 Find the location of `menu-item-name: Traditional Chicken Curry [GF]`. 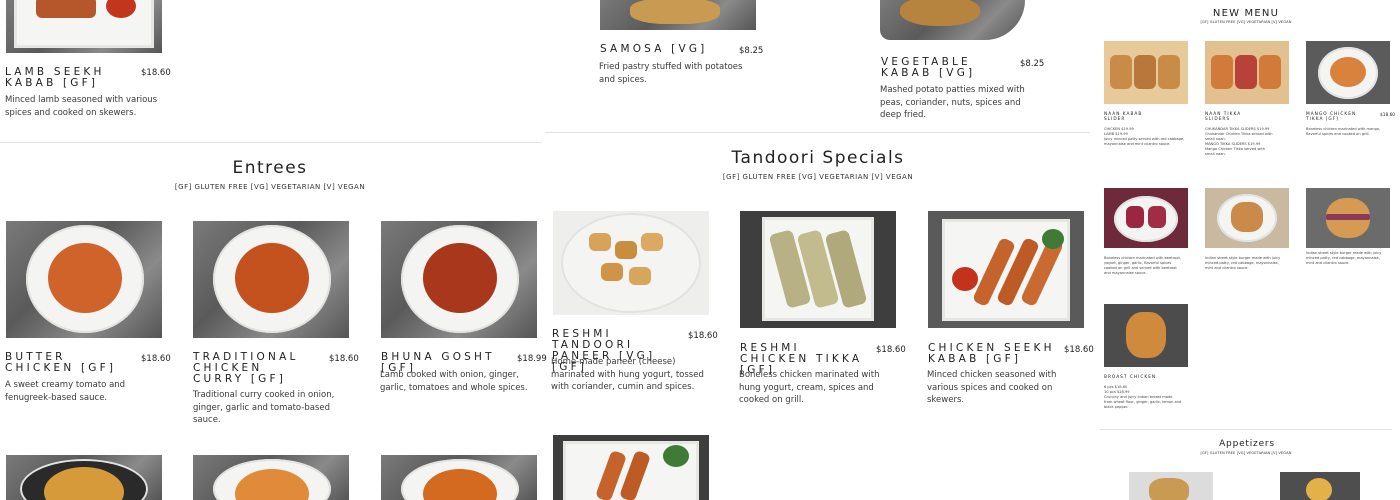

menu-item-name: Traditional Chicken Curry [GF] is located at coordinates (246, 368).